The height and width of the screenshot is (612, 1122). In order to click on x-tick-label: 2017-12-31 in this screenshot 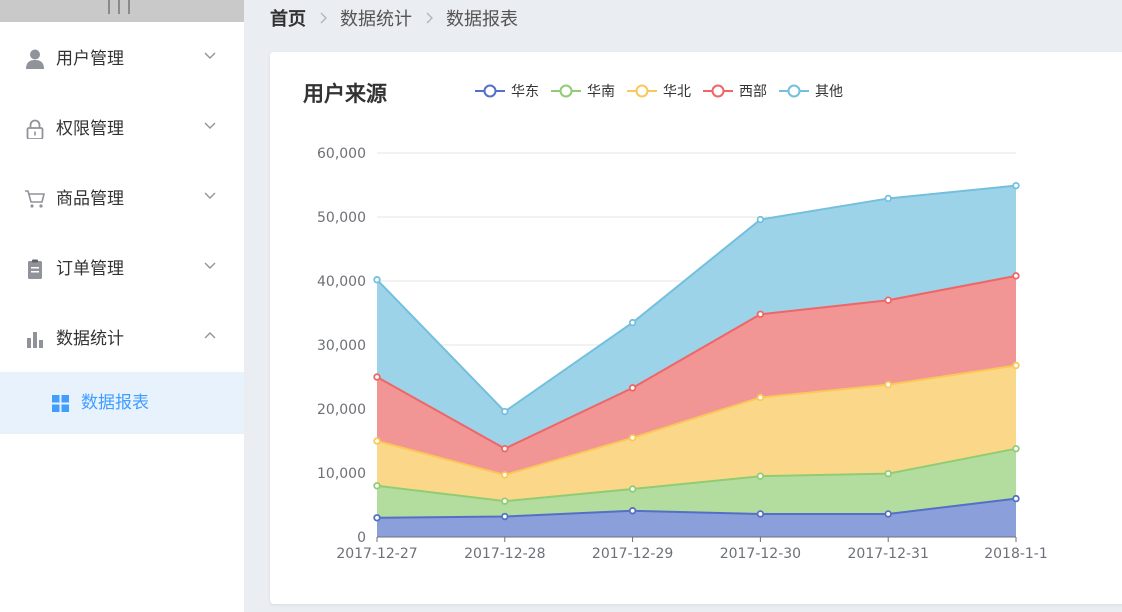, I will do `click(888, 554)`.